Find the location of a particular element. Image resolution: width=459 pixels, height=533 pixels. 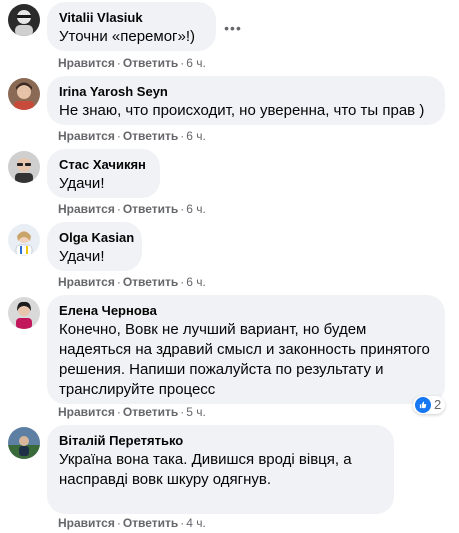

more-options-icon: ••• is located at coordinates (233, 28).